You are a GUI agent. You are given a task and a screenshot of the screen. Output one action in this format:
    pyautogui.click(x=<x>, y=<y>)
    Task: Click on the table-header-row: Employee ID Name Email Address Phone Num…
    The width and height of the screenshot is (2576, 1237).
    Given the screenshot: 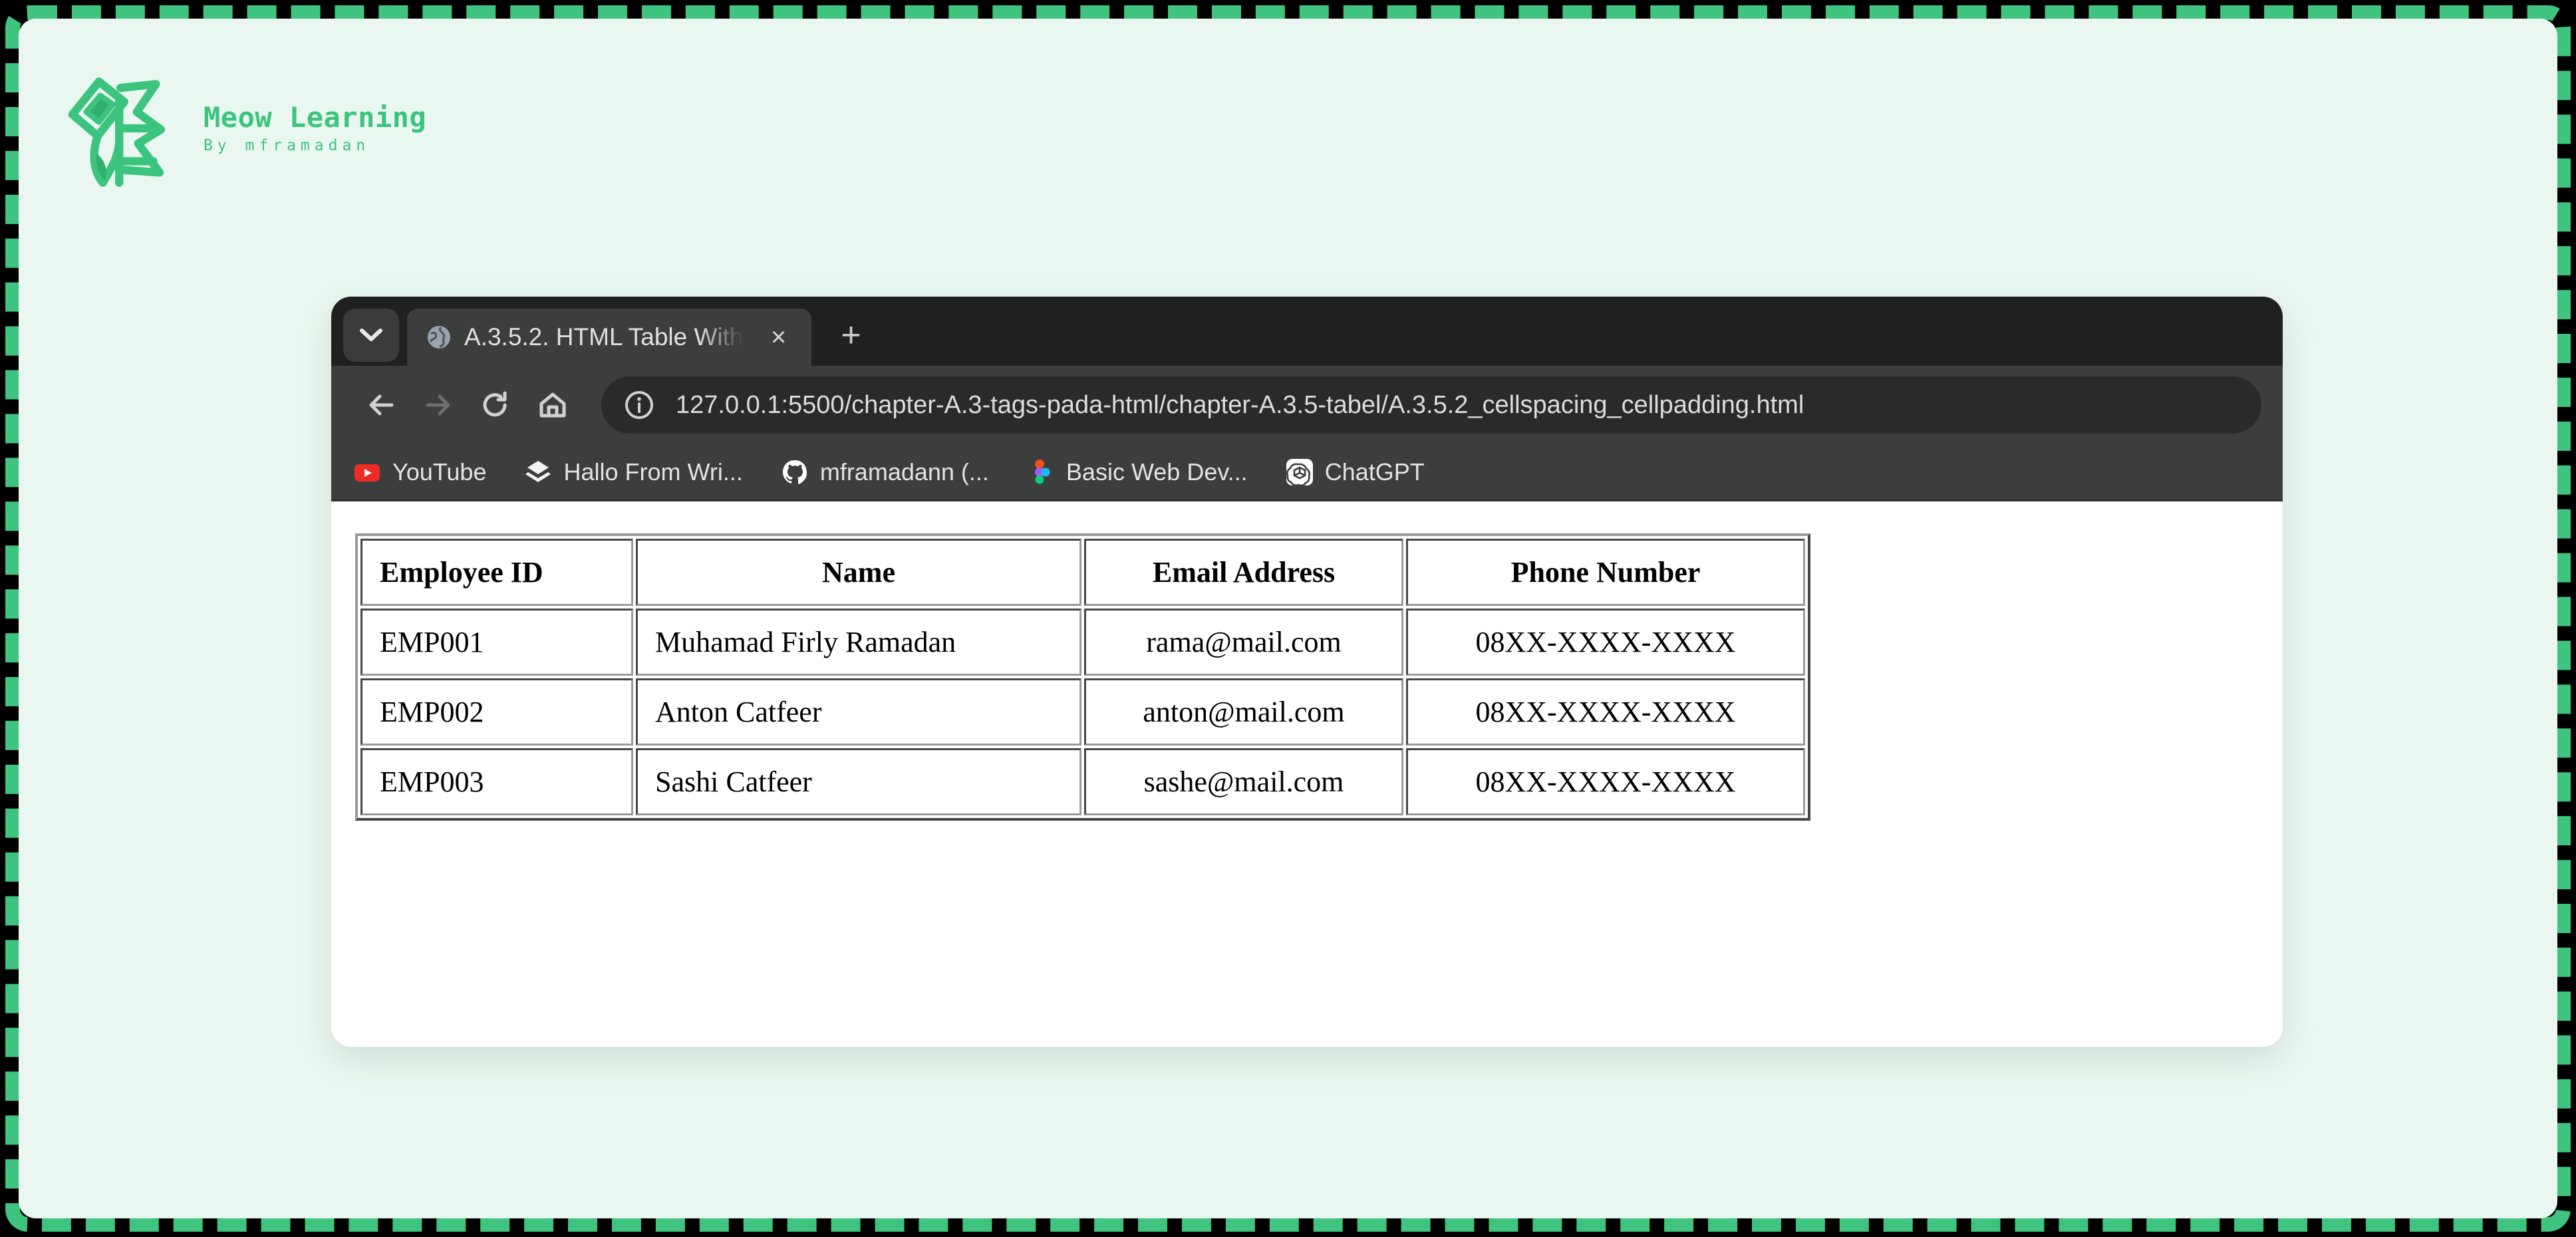 What is the action you would take?
    pyautogui.click(x=1082, y=572)
    